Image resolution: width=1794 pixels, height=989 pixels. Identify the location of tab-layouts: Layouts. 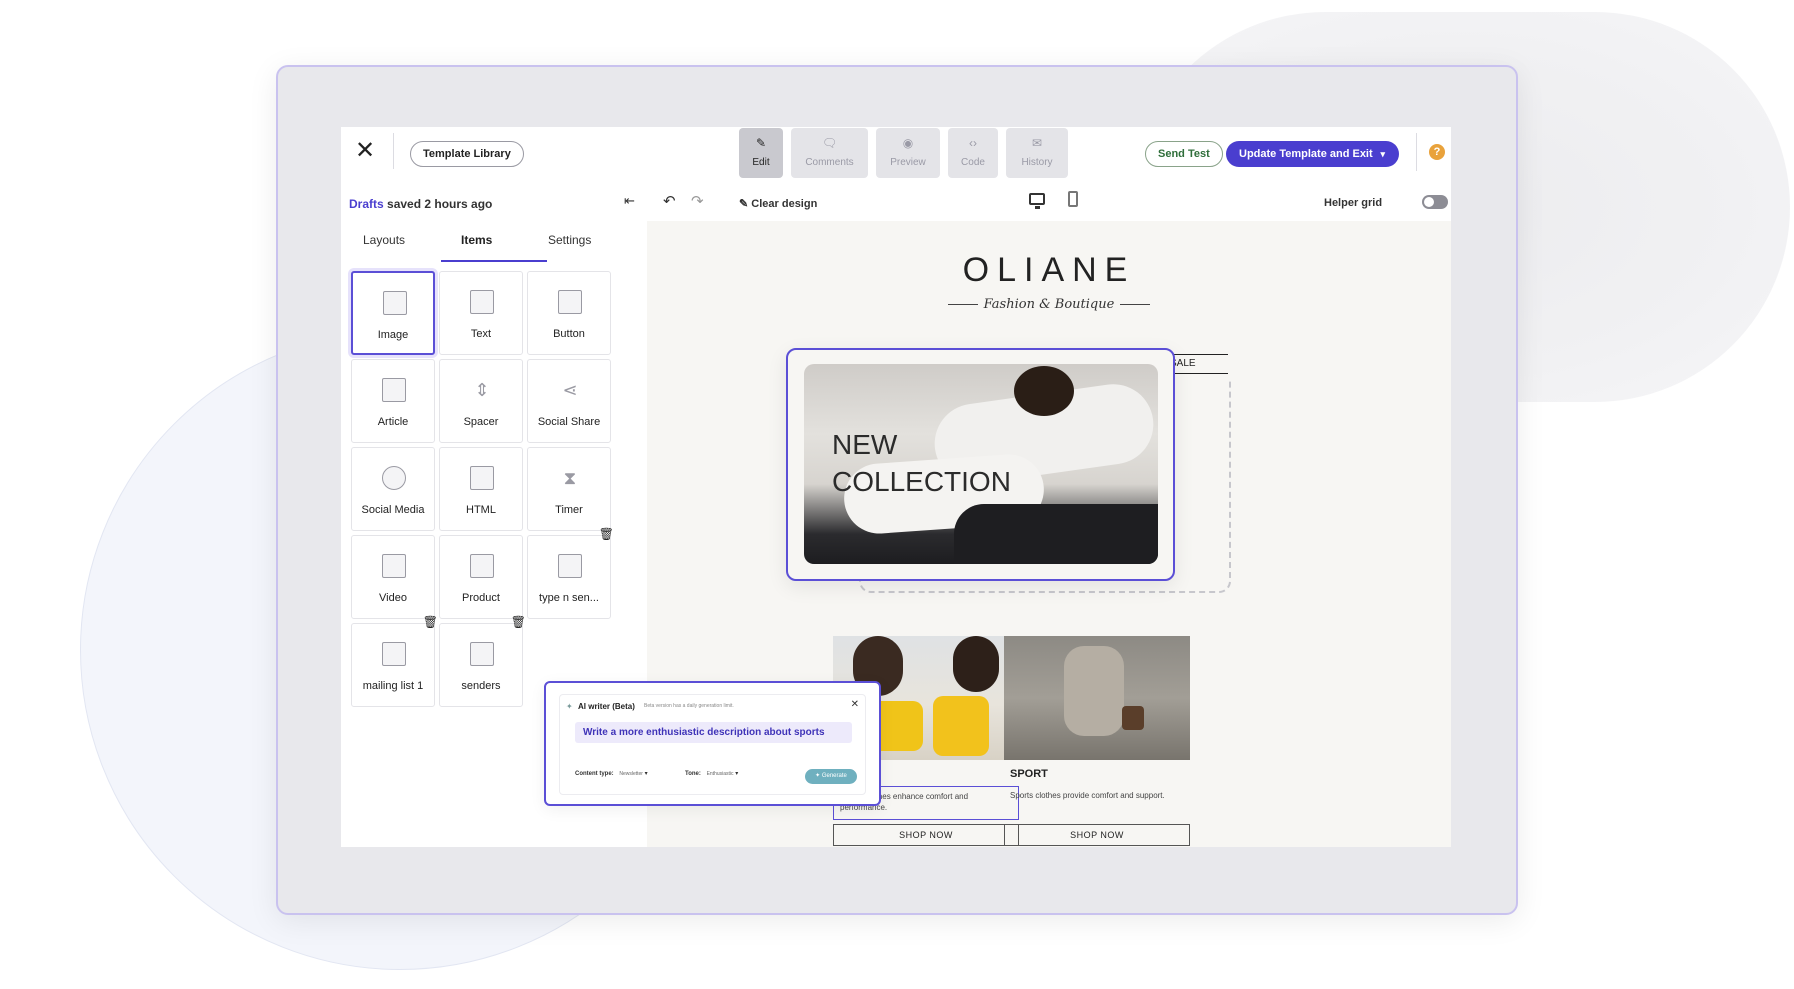
(384, 240).